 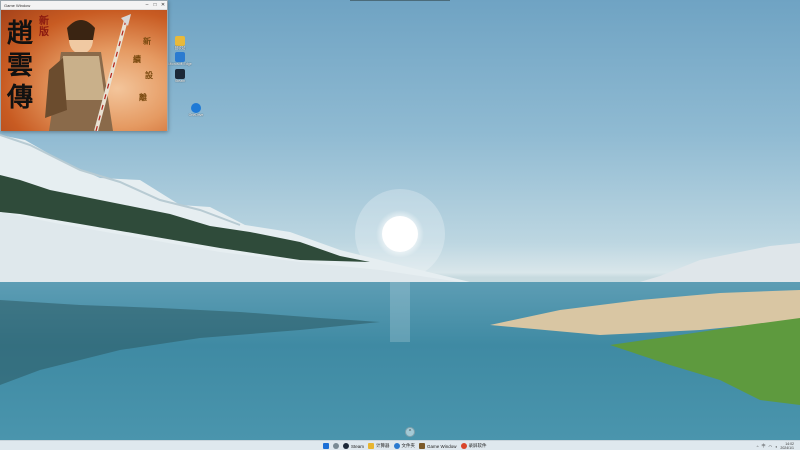 I want to click on menu-new-game: 新, so click(x=147, y=41).